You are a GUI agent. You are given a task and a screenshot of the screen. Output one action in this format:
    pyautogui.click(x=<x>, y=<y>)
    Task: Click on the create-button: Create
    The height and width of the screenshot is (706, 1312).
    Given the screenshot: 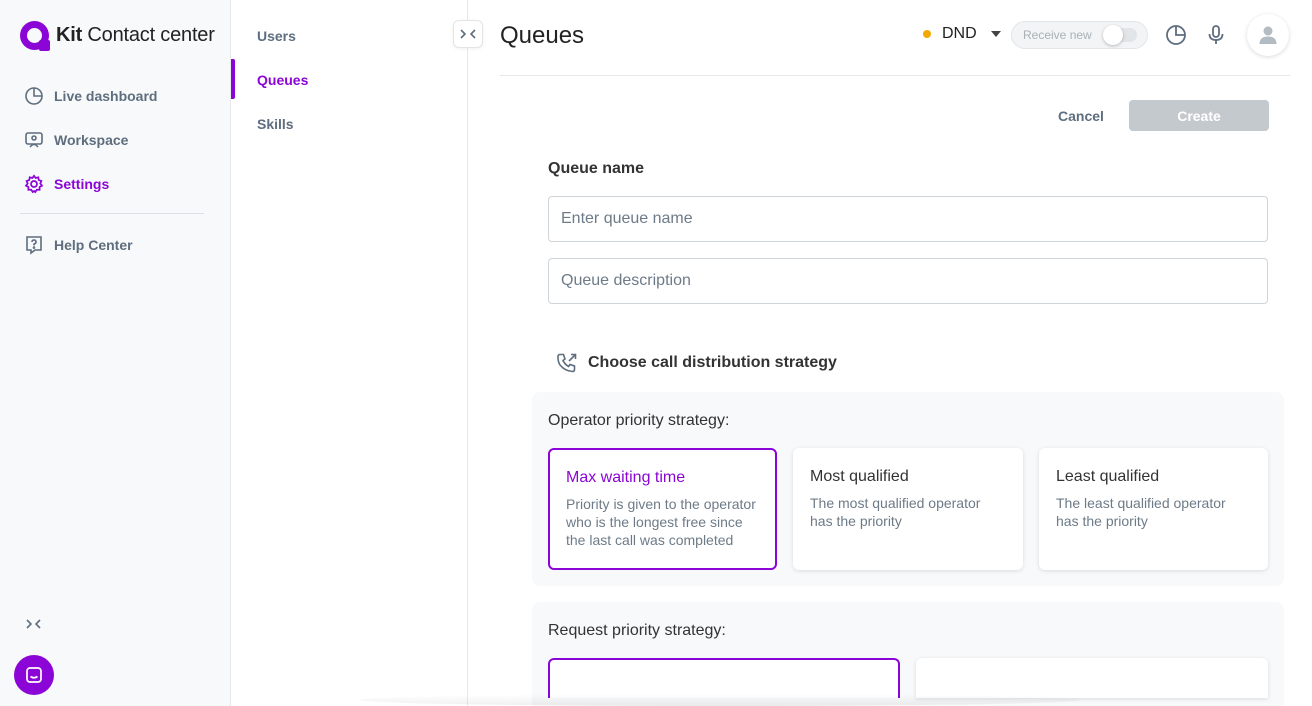 What is the action you would take?
    pyautogui.click(x=1199, y=115)
    